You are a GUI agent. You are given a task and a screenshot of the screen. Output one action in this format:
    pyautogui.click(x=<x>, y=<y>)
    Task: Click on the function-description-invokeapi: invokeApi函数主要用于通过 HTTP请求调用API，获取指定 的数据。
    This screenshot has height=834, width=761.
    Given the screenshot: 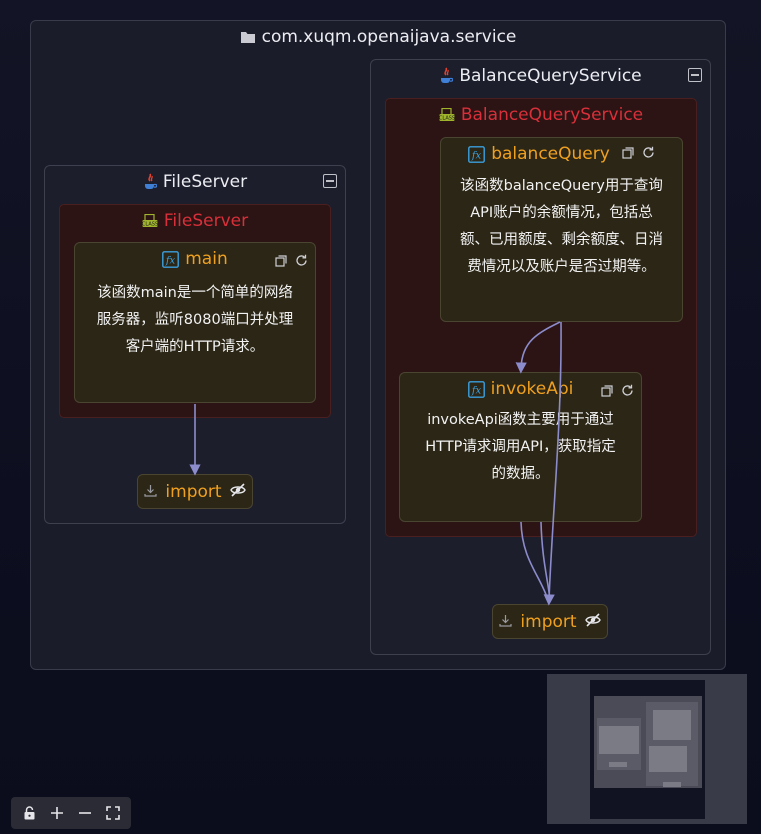 What is the action you would take?
    pyautogui.click(x=520, y=447)
    